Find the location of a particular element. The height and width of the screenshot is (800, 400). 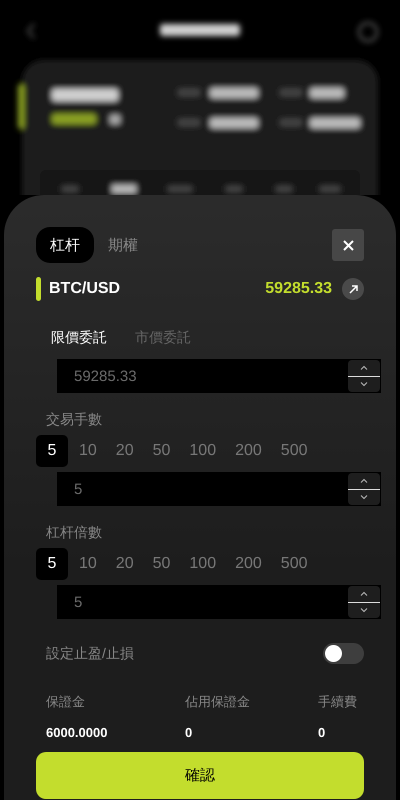

order-type-tab: 限價委託 is located at coordinates (79, 338).